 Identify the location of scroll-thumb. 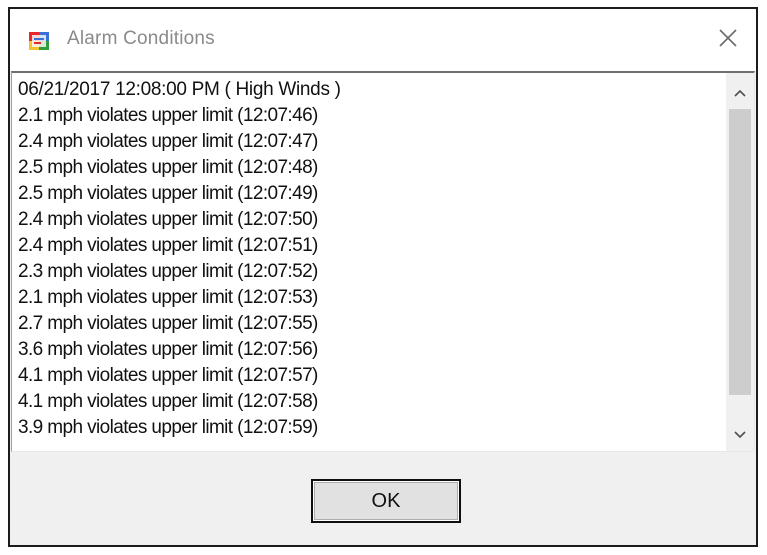
(740, 252).